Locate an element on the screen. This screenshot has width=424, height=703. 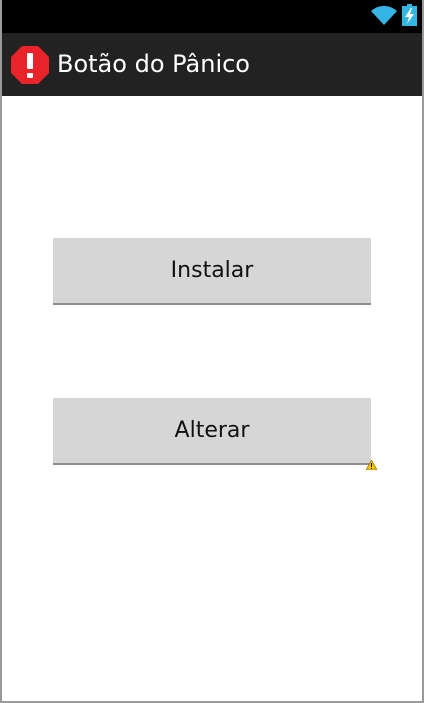
battery-charging-icon is located at coordinates (409, 15).